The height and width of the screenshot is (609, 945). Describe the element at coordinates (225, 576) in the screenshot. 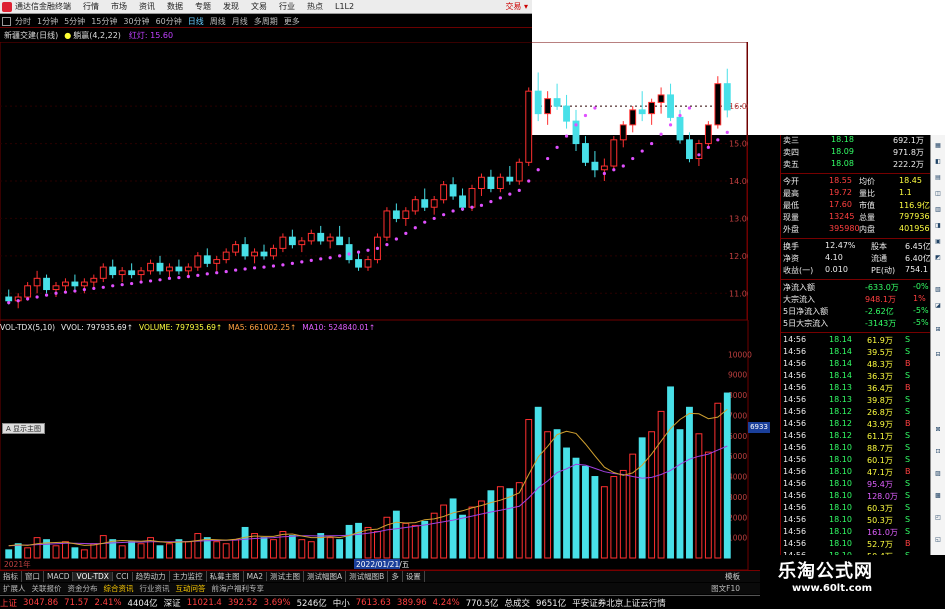

I see `indicator-tab: 私募主图` at that location.